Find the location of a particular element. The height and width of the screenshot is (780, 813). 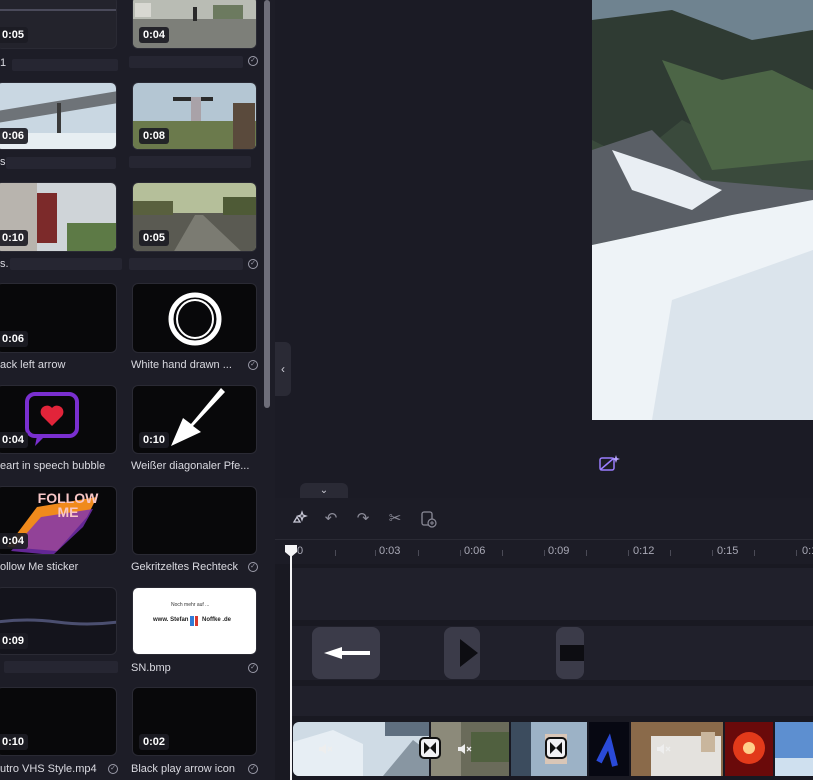

overlay-clip-arrow is located at coordinates (346, 653).